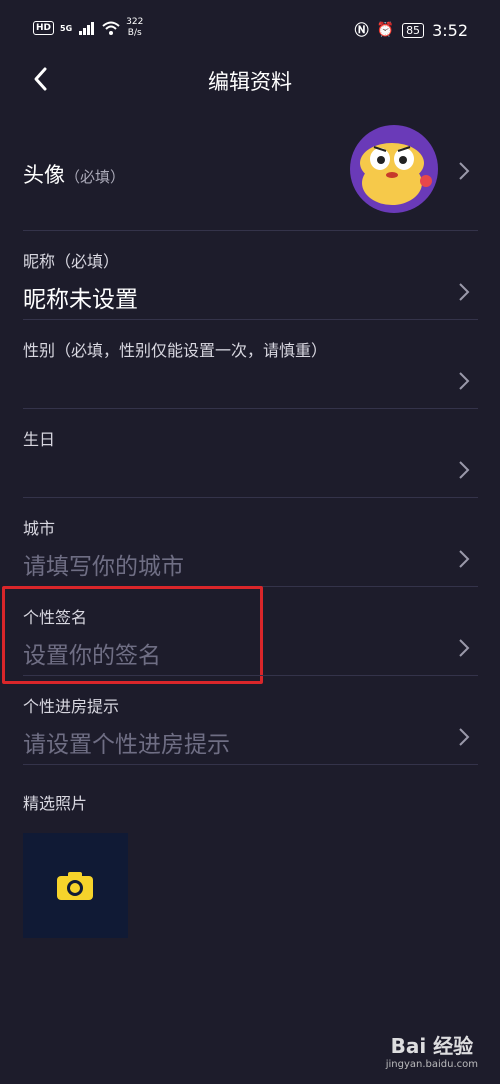 This screenshot has height=1084, width=500. I want to click on signal-icon, so click(87, 28).